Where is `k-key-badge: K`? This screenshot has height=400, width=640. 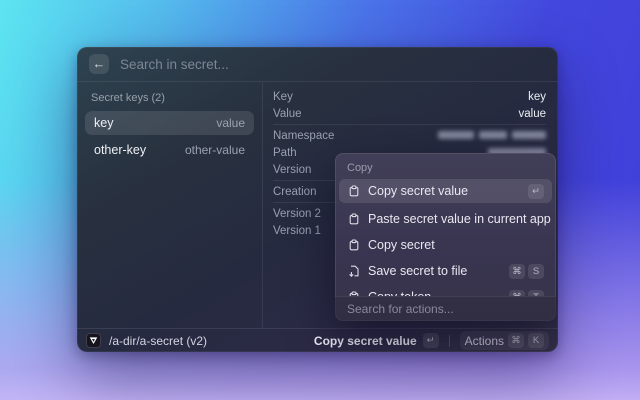
k-key-badge: K is located at coordinates (536, 340).